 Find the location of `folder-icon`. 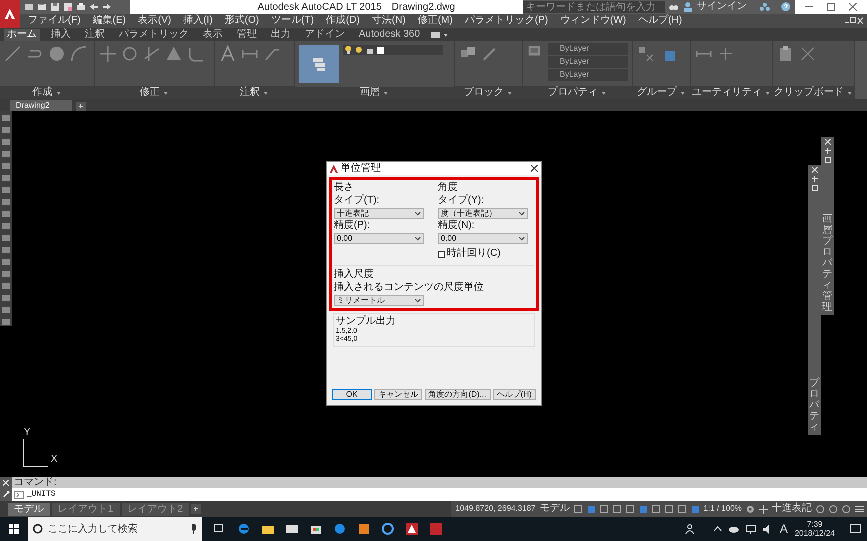

folder-icon is located at coordinates (268, 529).